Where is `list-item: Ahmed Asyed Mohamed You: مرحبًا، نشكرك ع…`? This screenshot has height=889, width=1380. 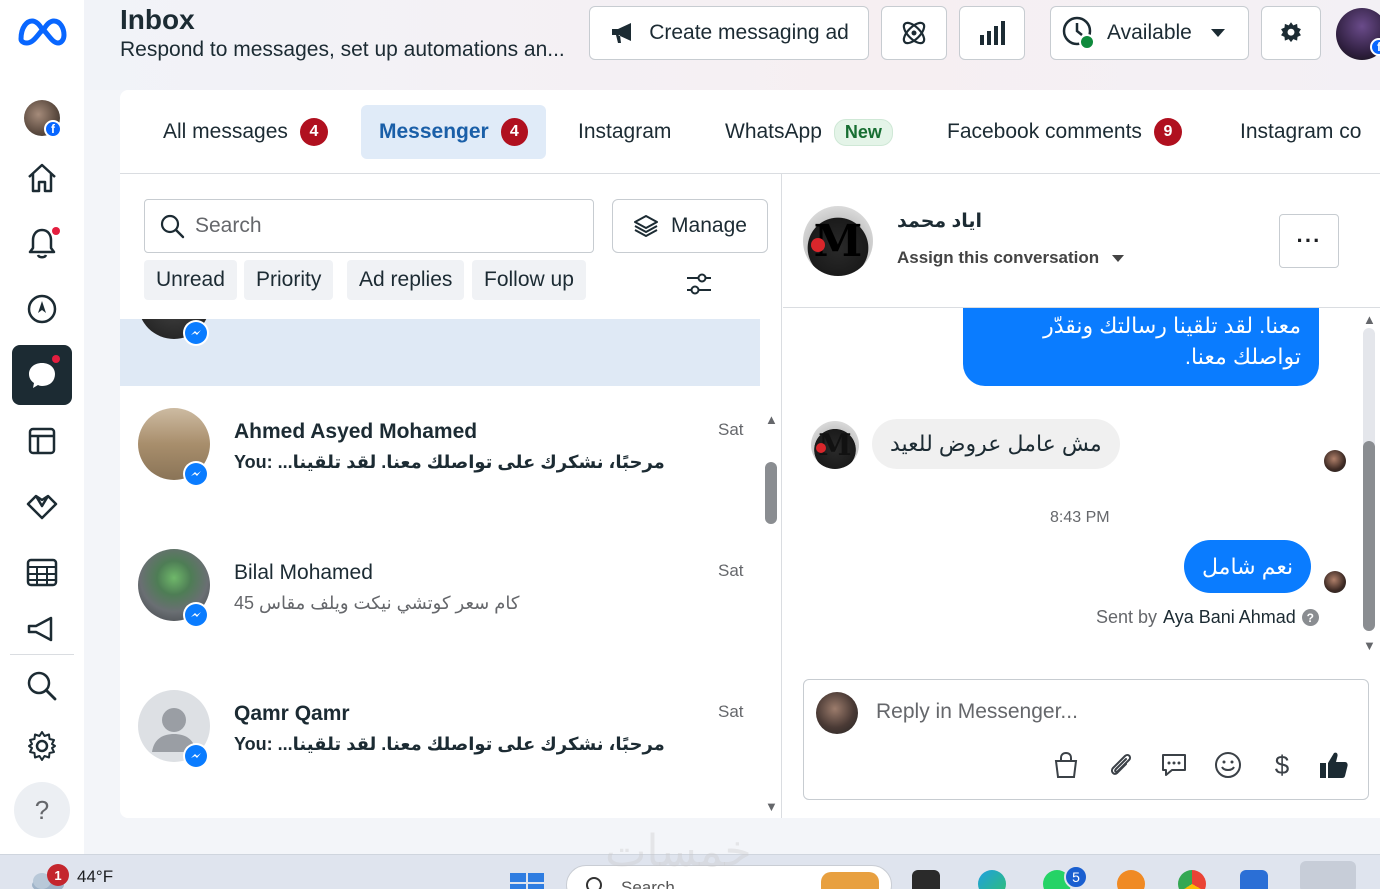 list-item: Ahmed Asyed Mohamed You: مرحبًا، نشكرك ع… is located at coordinates (440, 456).